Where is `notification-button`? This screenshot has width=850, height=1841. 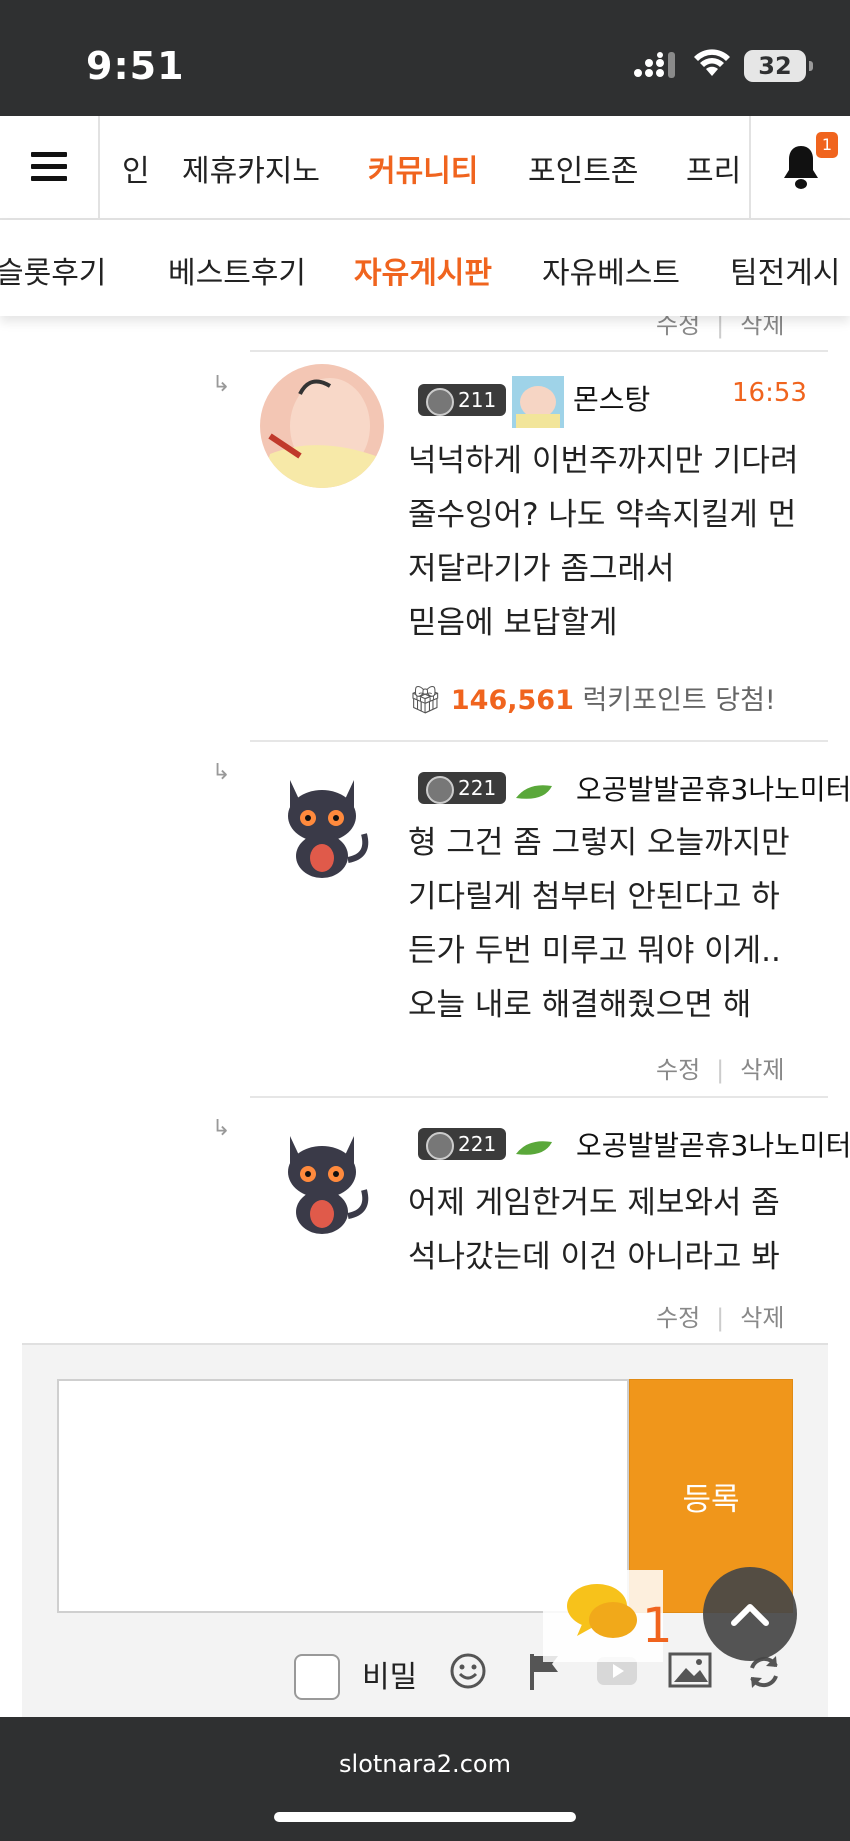 notification-button is located at coordinates (799, 167).